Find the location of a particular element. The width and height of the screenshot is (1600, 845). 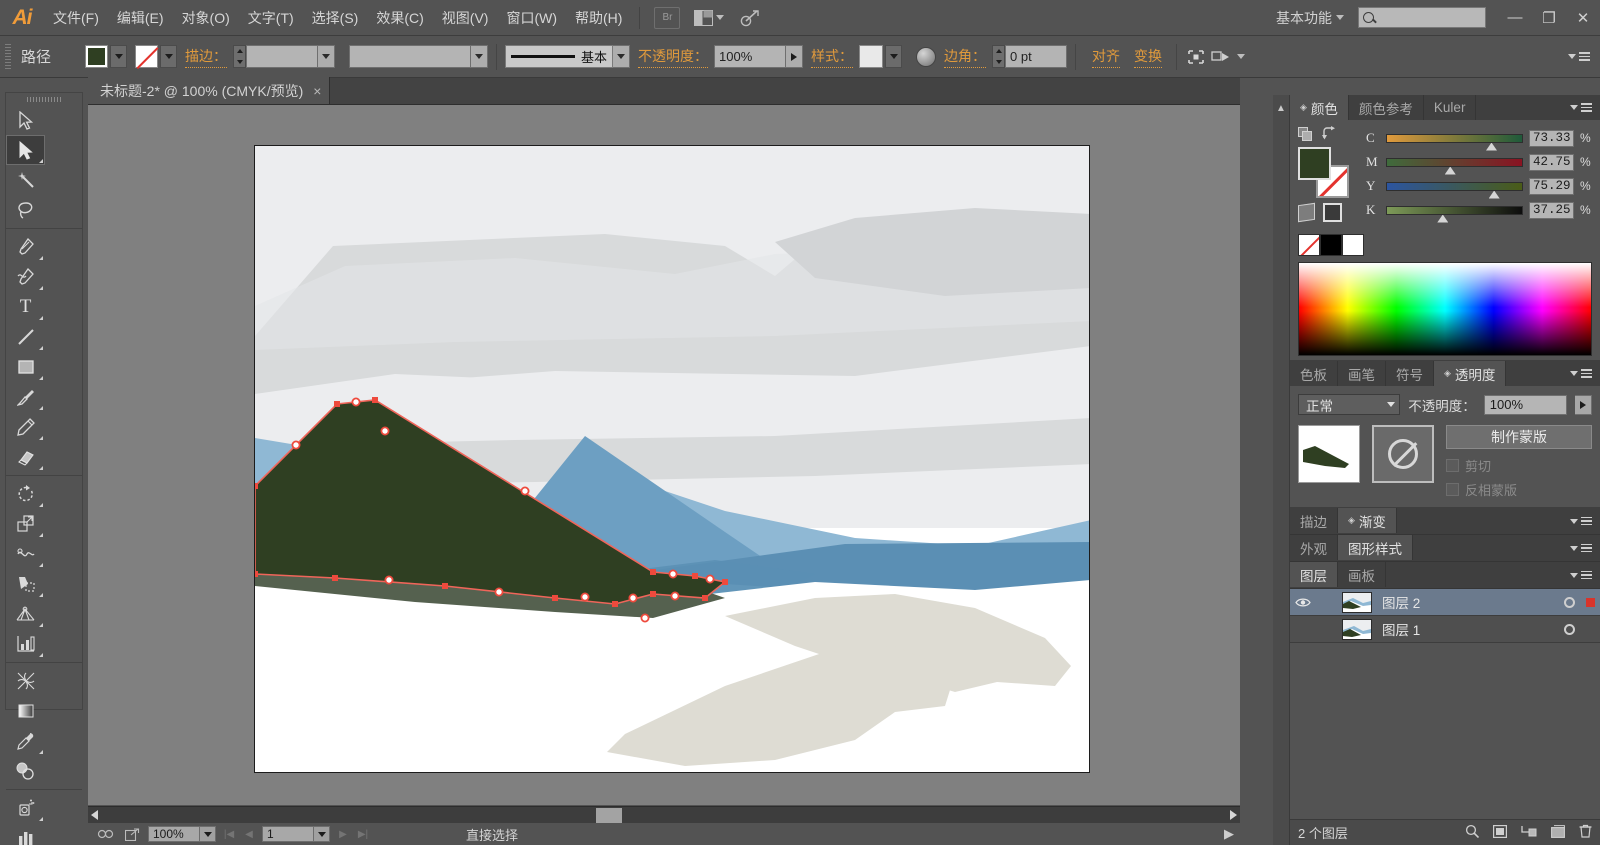

magenta-slider-track is located at coordinates (1454, 166).